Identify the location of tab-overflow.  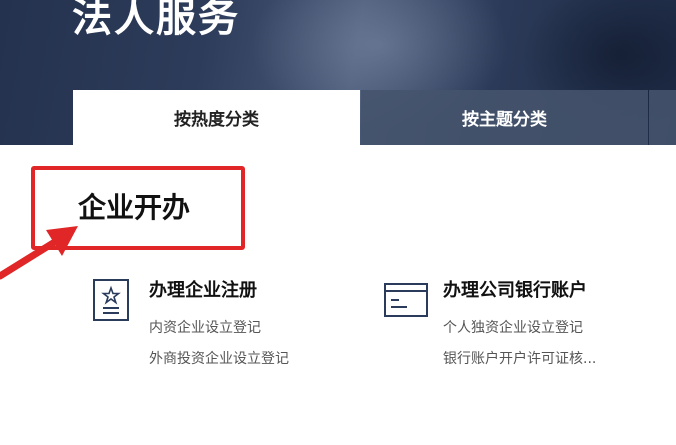
(662, 117).